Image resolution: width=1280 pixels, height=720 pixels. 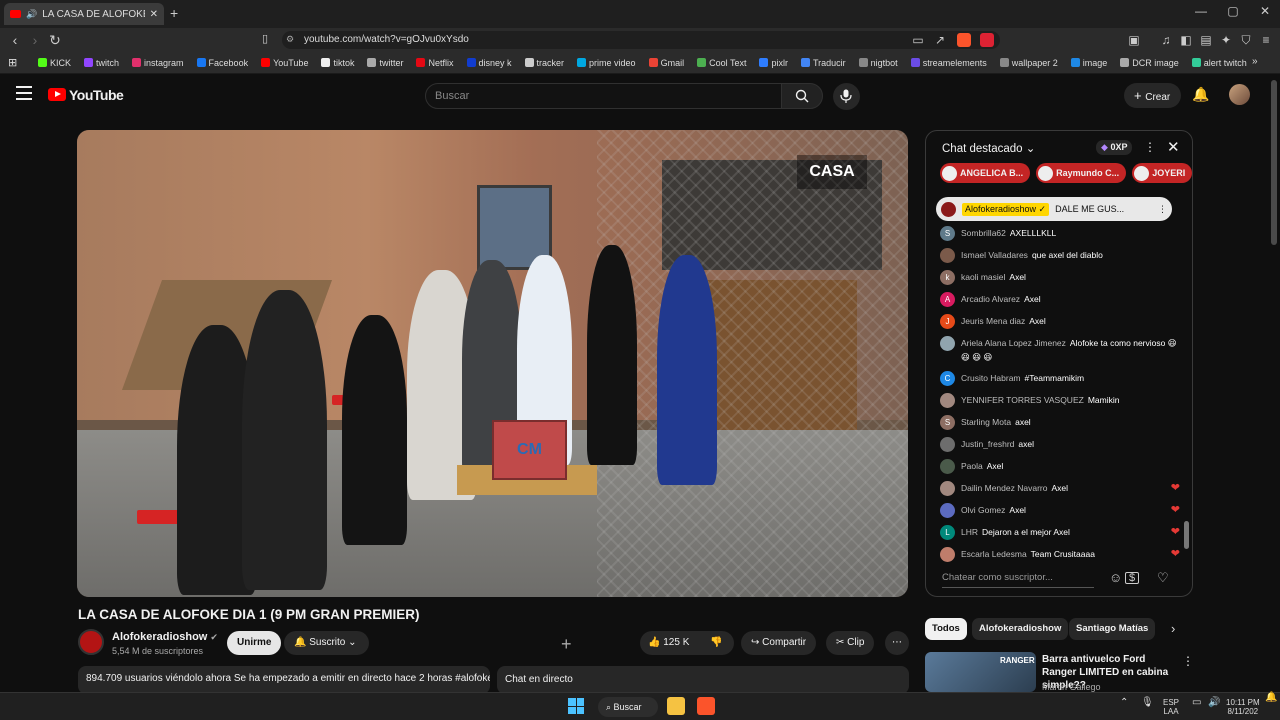 I want to click on tray-overflow-icon: ⌃, so click(x=1124, y=703).